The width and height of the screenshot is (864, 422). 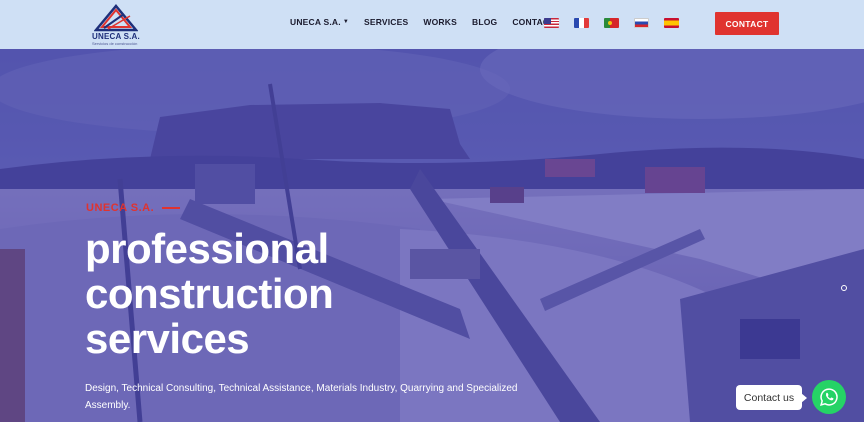 I want to click on nav-item-services: SERVICES, so click(x=386, y=22).